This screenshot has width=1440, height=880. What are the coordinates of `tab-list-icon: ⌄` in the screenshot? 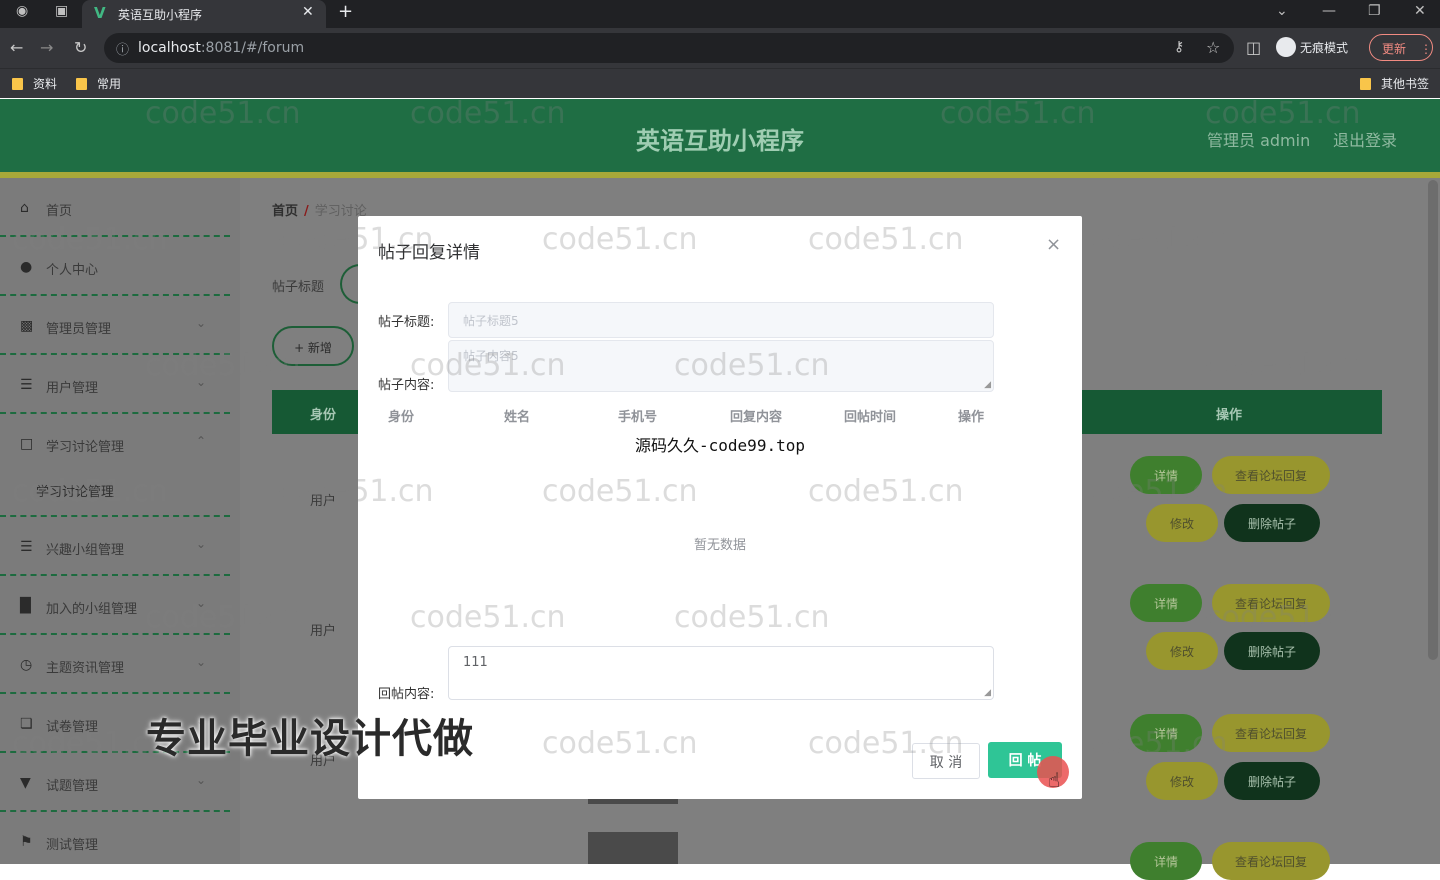 It's located at (1282, 11).